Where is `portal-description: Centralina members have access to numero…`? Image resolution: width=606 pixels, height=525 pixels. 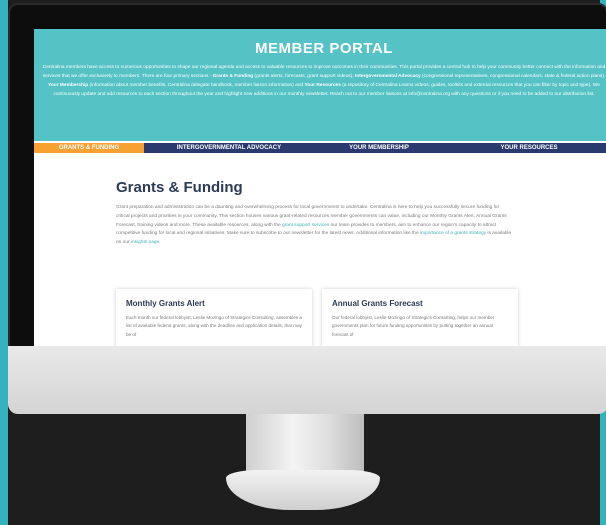 portal-description: Centralina members have access to numero… is located at coordinates (320, 81).